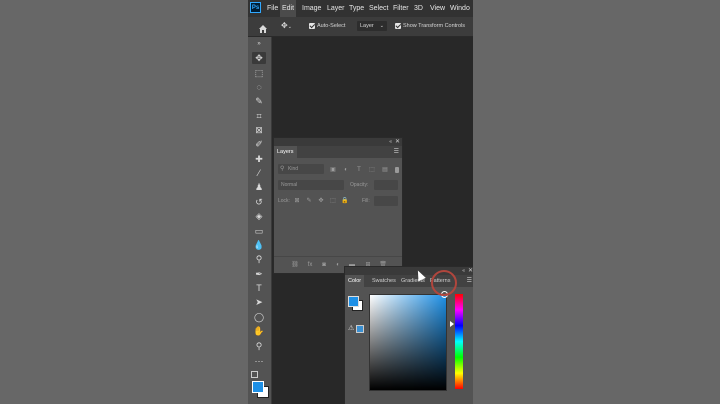  I want to click on hue-slider-handle-icon, so click(452, 324).